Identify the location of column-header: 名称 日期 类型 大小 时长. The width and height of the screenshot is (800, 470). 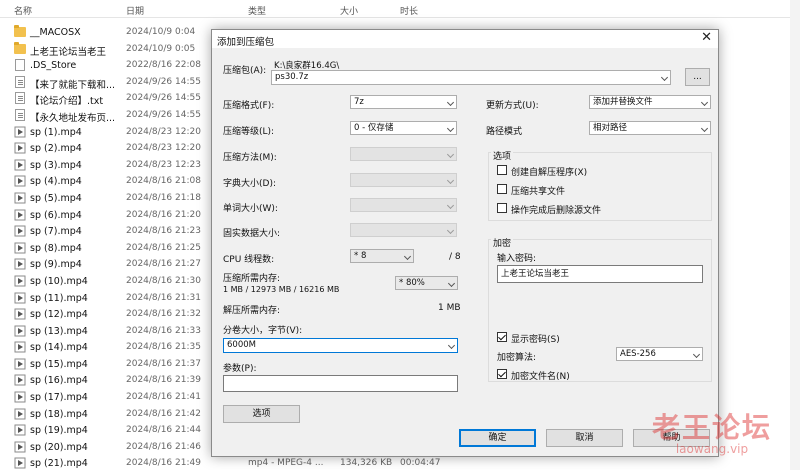
(400, 9).